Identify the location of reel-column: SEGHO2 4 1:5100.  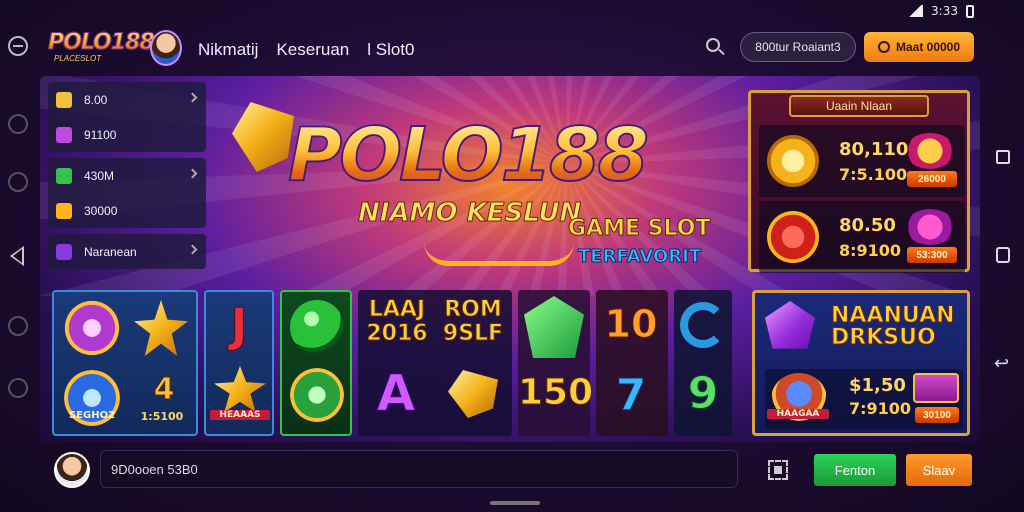
(125, 363).